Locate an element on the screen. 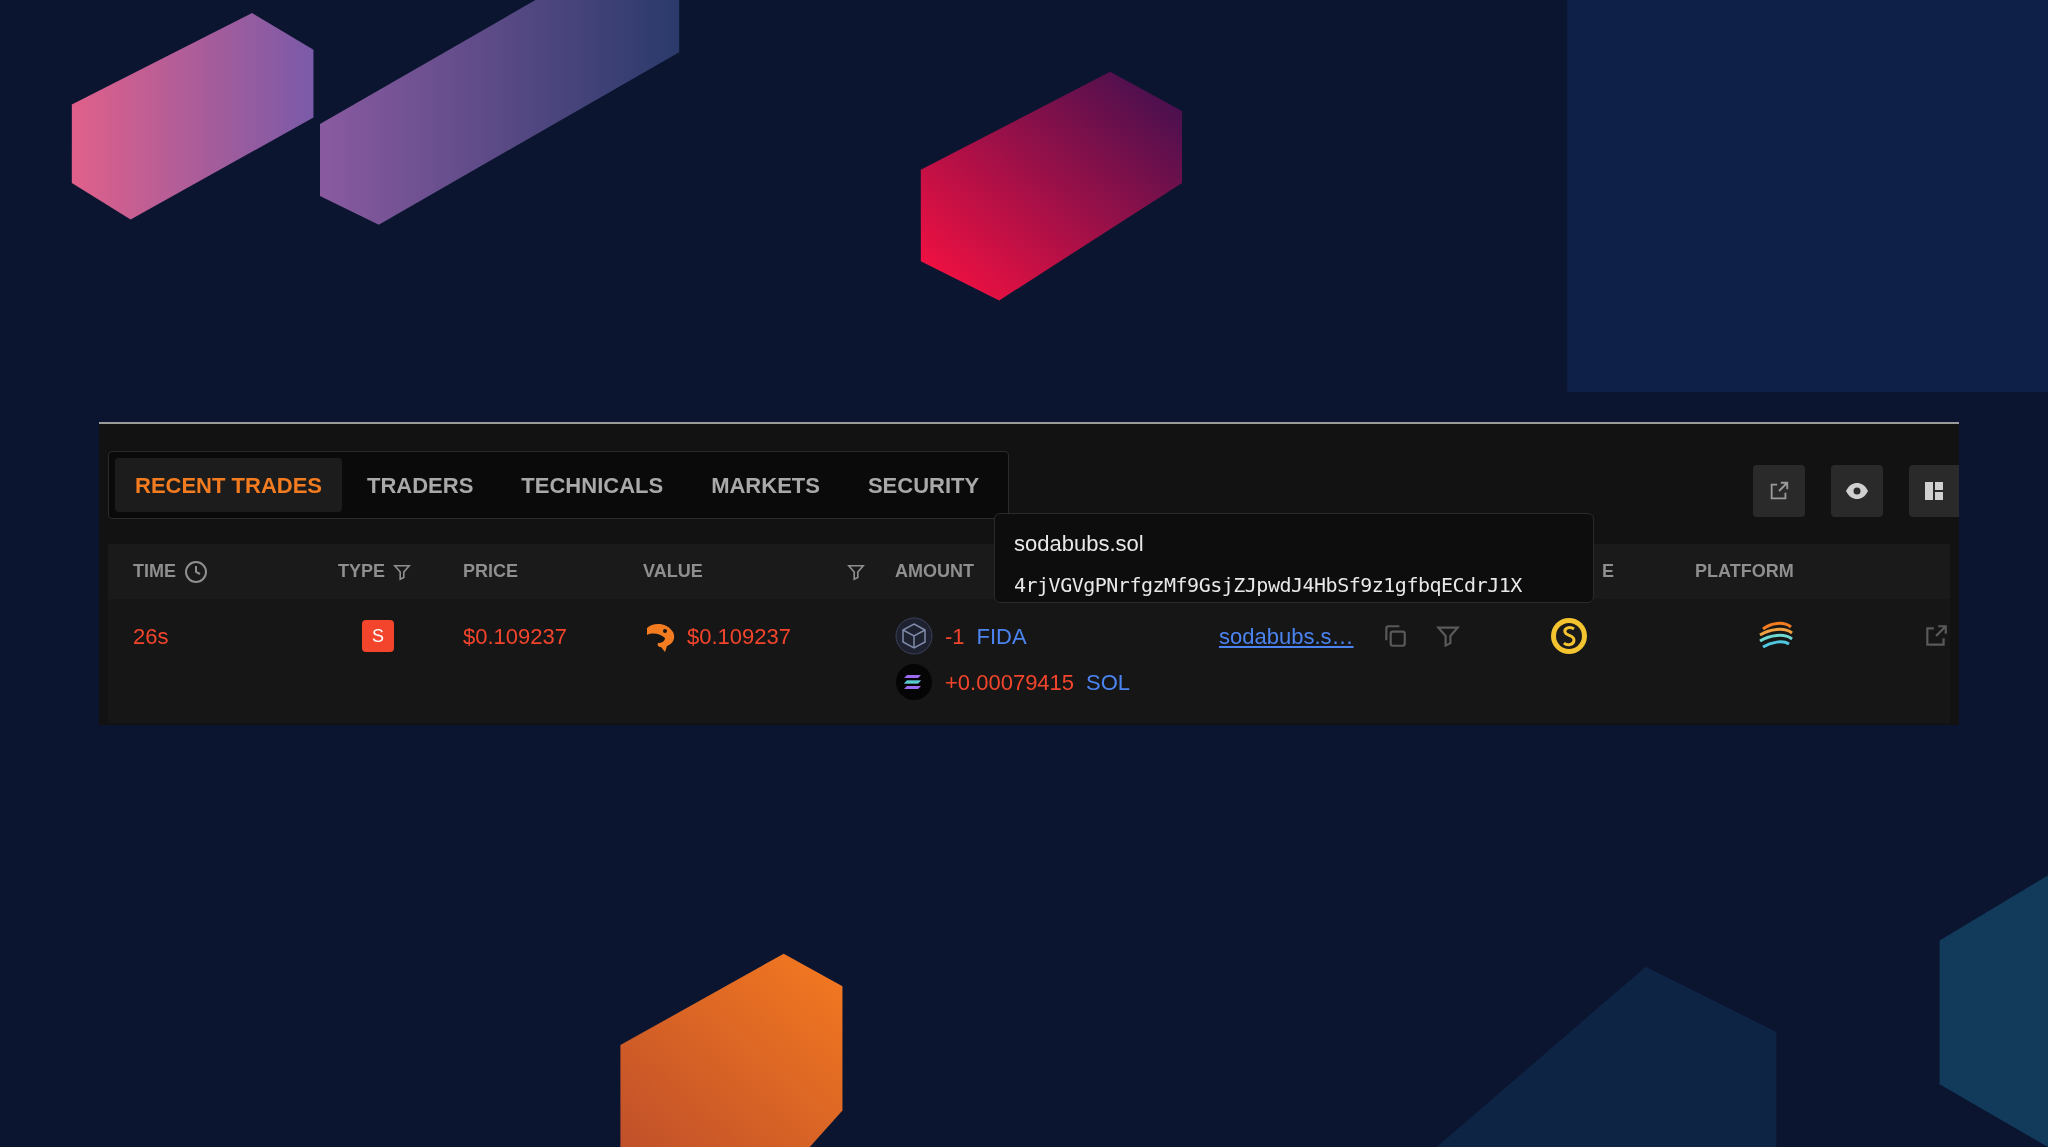 This screenshot has width=2048, height=1147. tab: SECURITY is located at coordinates (923, 485).